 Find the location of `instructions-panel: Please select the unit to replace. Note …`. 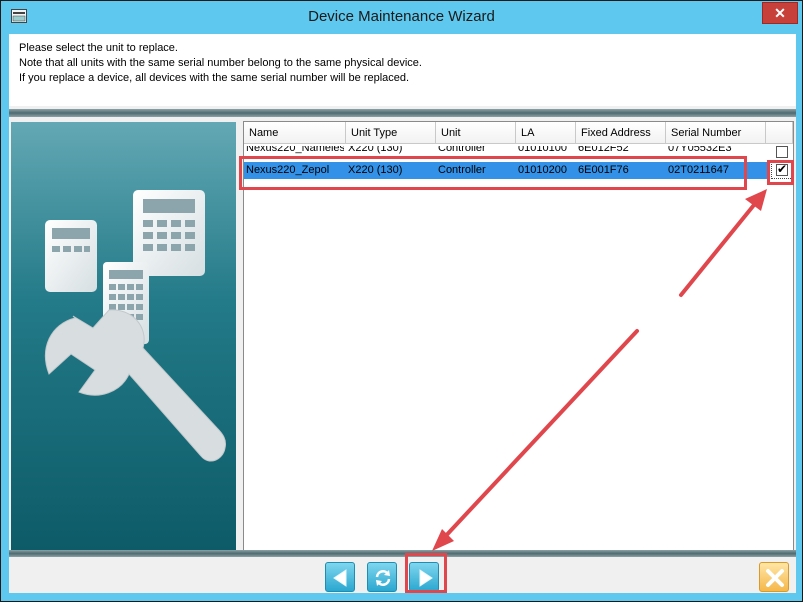

instructions-panel: Please select the unit to replace. Note … is located at coordinates (402, 70).